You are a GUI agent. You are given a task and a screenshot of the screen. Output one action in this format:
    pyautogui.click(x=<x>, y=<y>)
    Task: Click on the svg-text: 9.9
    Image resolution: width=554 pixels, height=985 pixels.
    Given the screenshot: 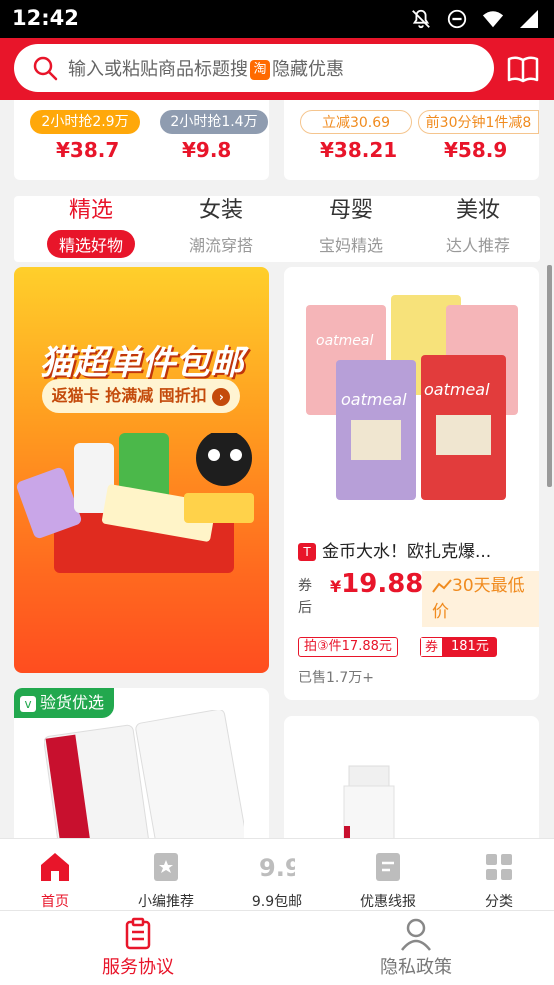 What is the action you would take?
    pyautogui.click(x=277, y=868)
    